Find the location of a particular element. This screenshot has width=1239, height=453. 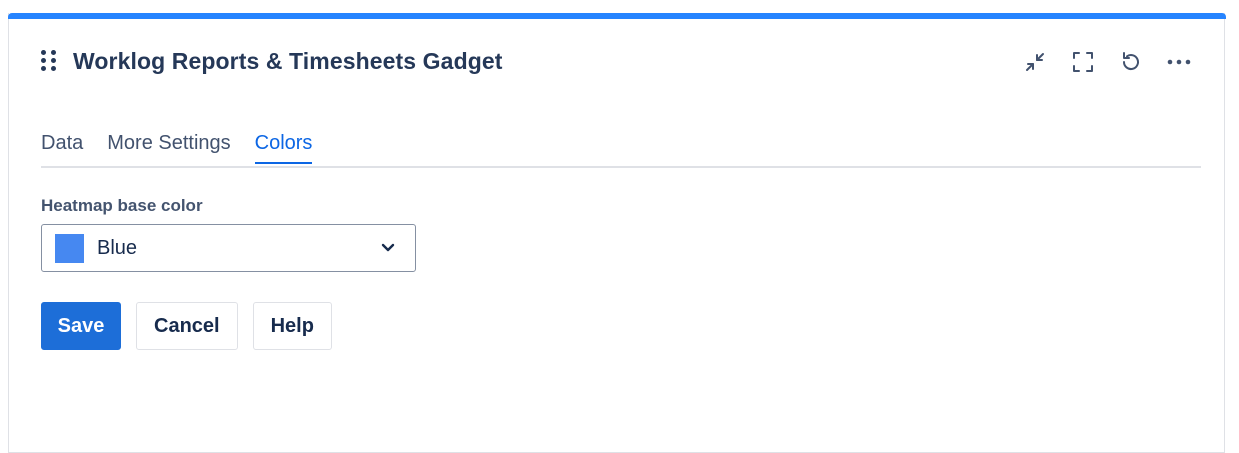

color-swatch is located at coordinates (69, 248).